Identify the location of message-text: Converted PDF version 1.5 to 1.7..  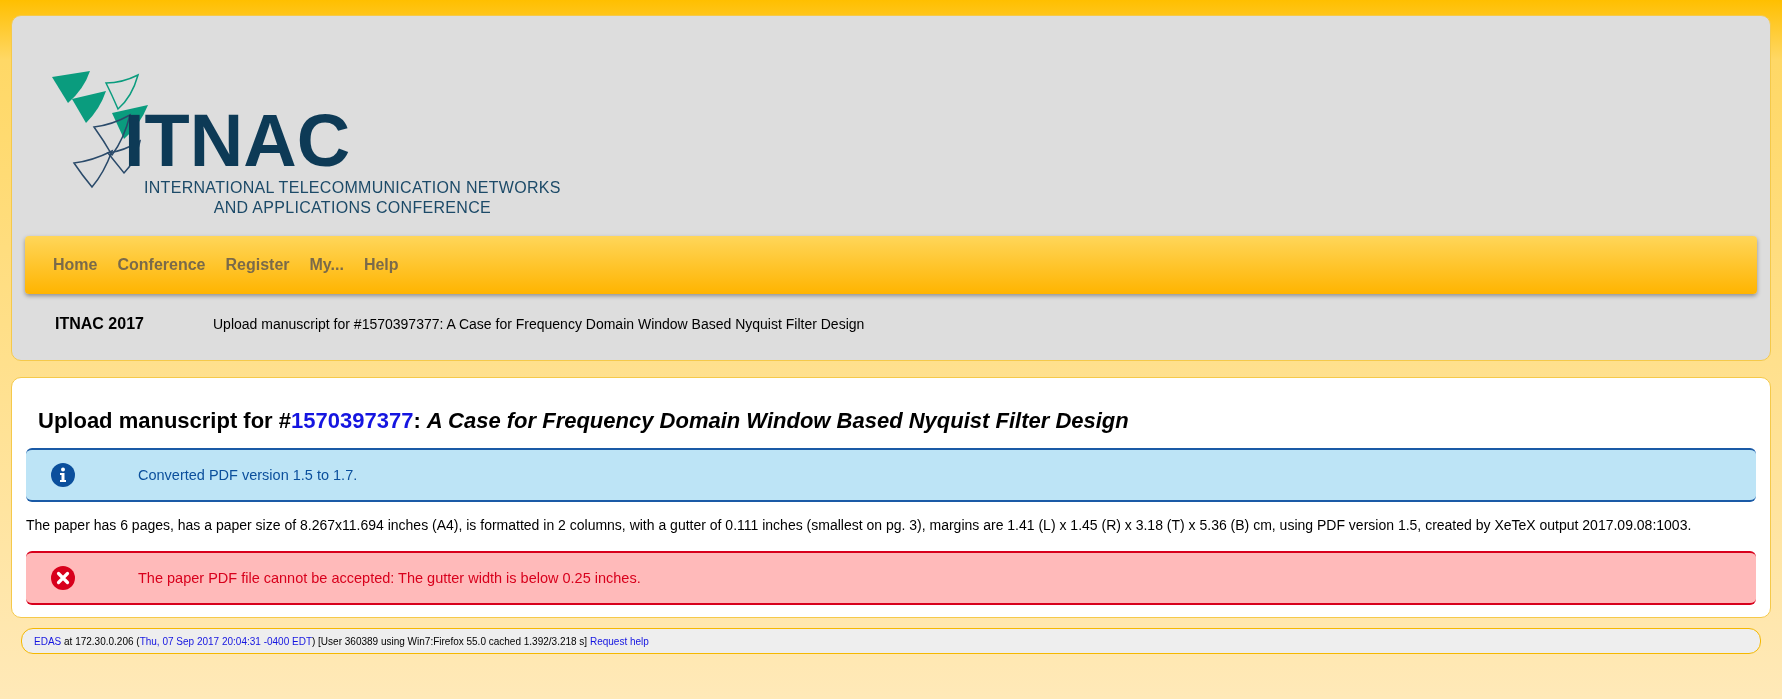
(248, 475).